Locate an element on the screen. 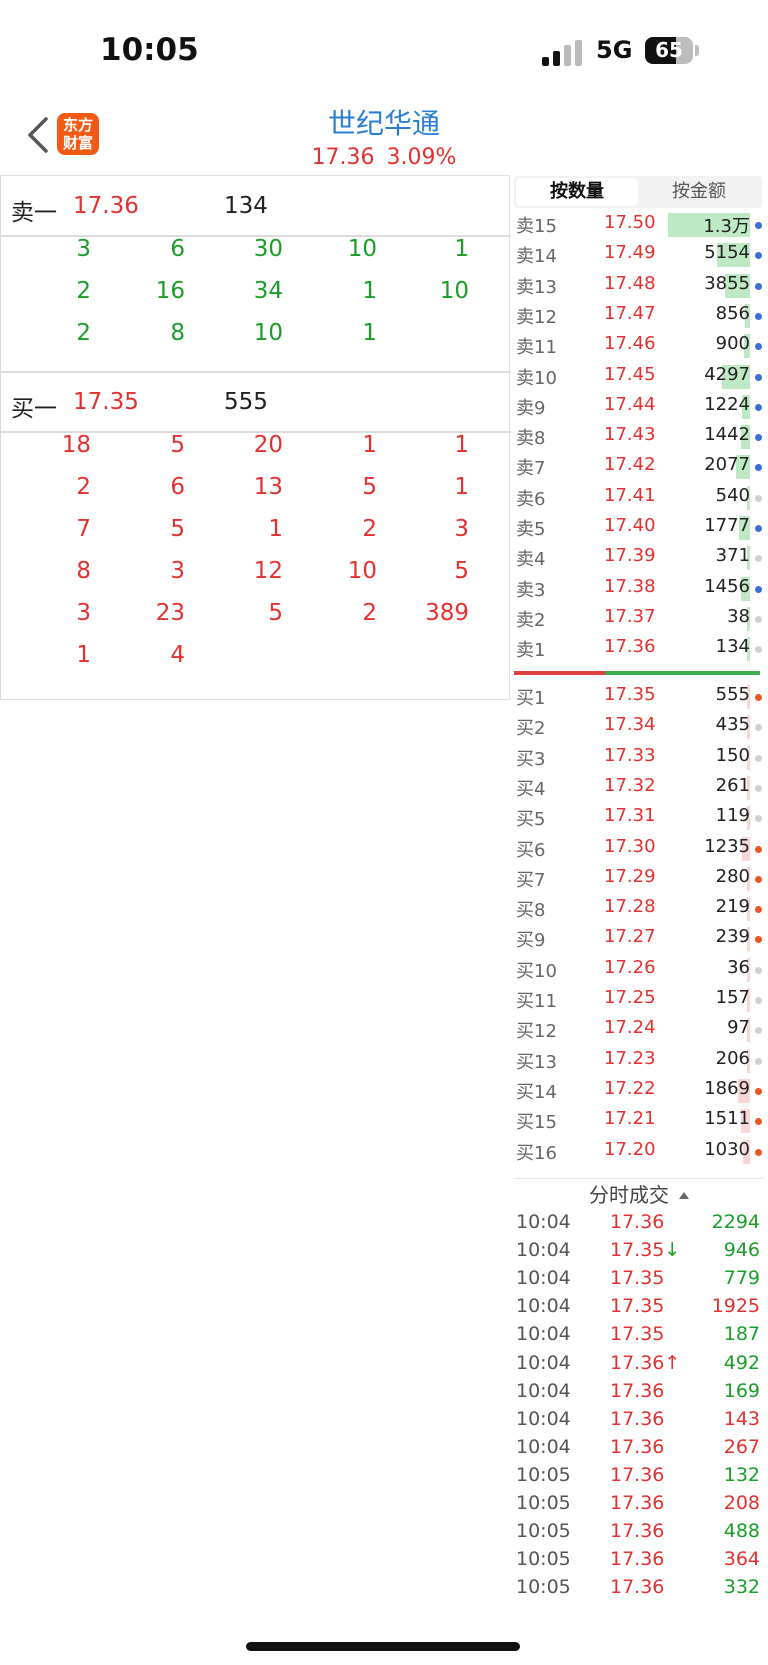  trade-price: 17.36 is located at coordinates (637, 1475).